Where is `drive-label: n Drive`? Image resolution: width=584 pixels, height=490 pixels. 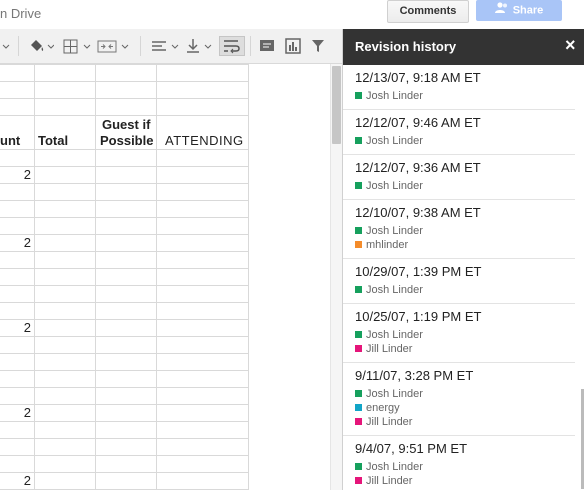
drive-label: n Drive is located at coordinates (20, 13).